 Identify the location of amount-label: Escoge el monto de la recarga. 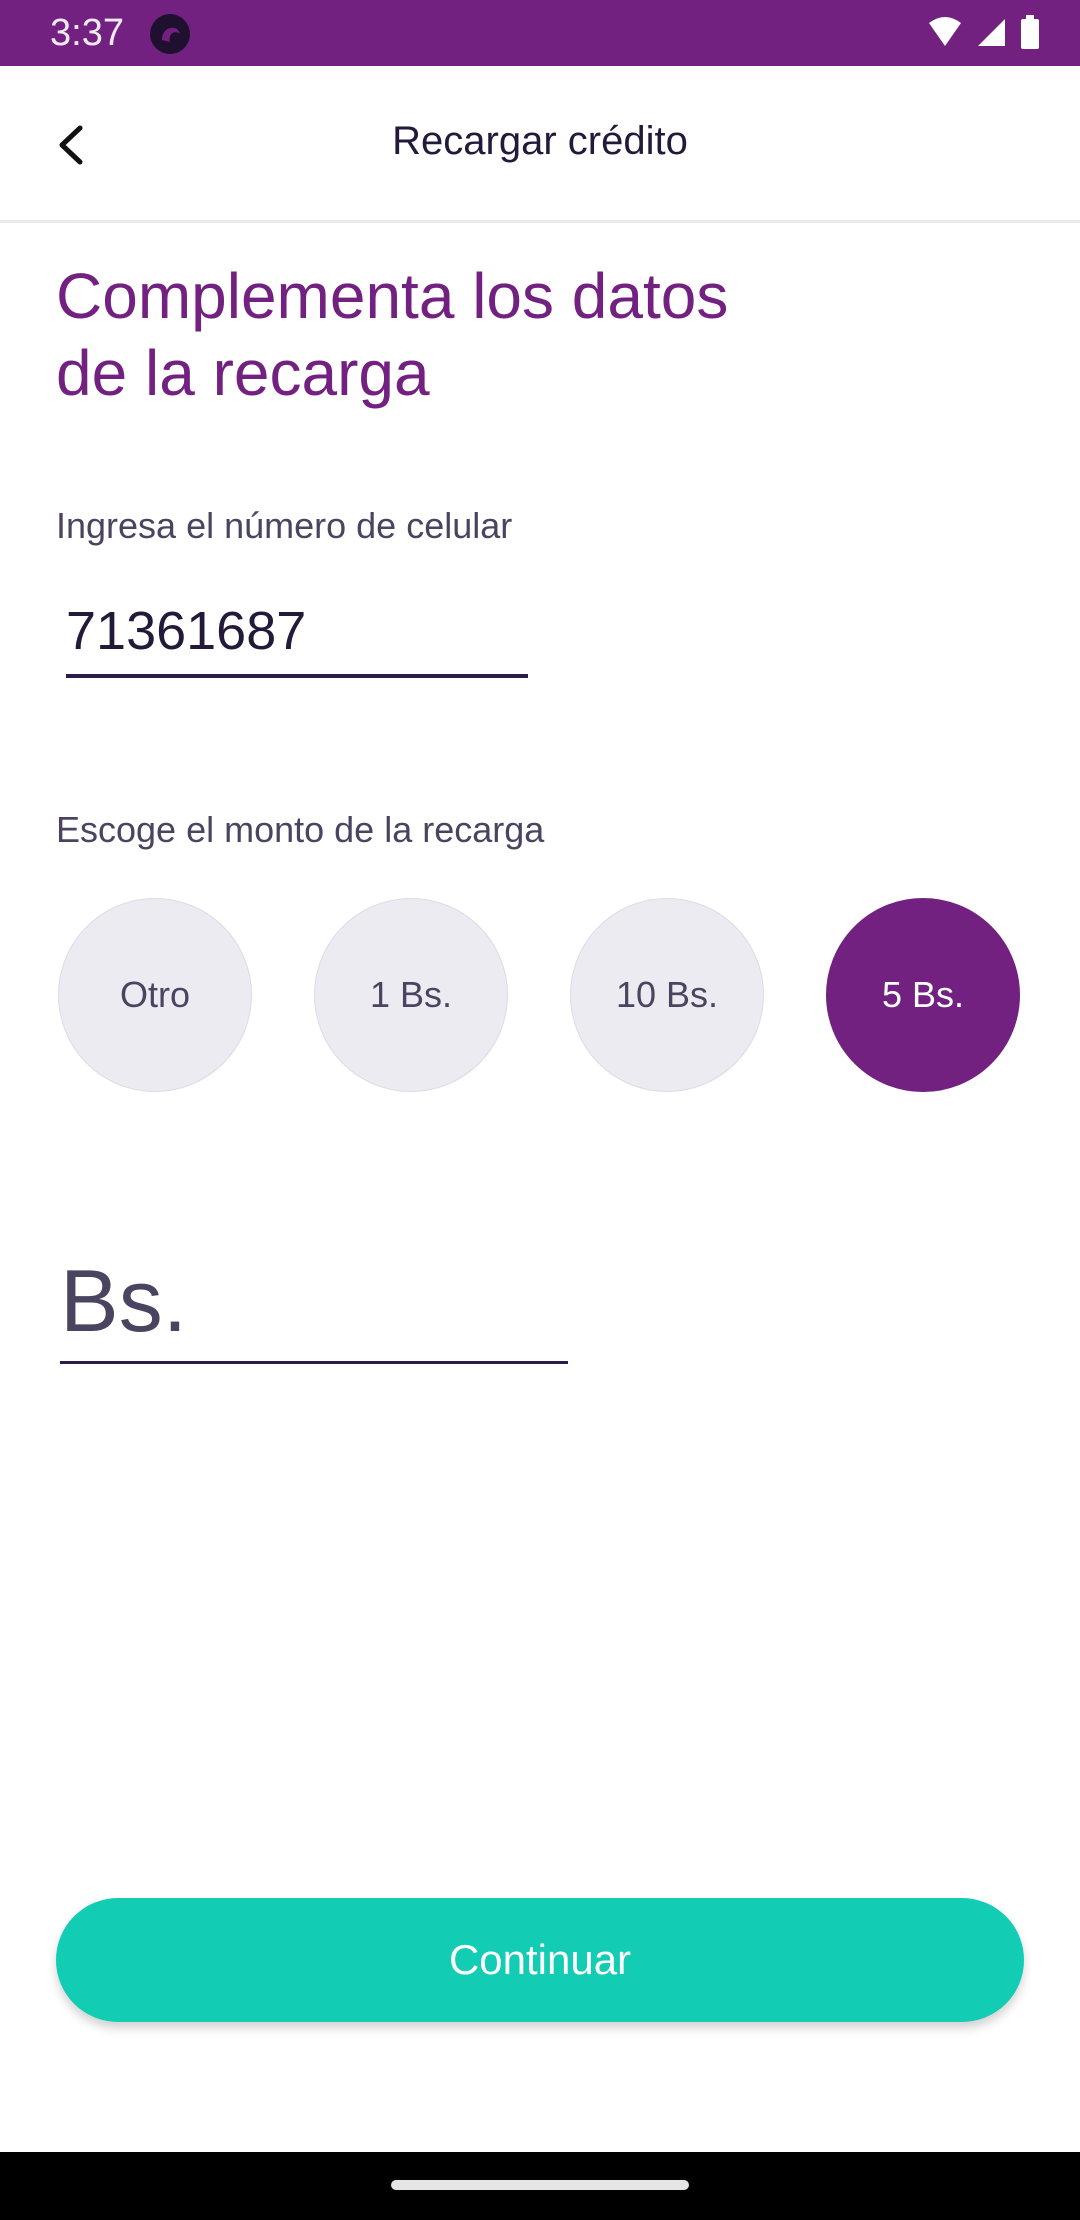
(300, 829).